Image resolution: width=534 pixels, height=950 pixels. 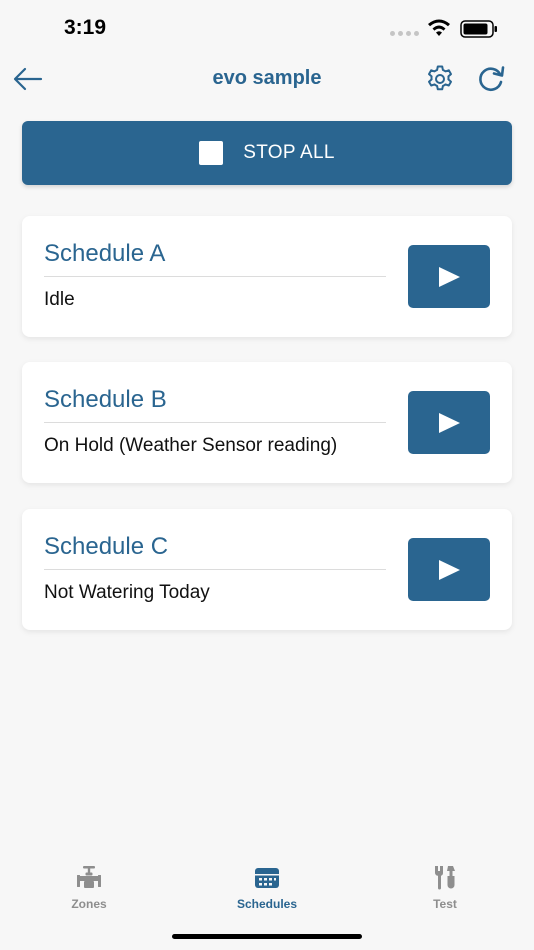 I want to click on schedule-status: Idle, so click(x=59, y=299).